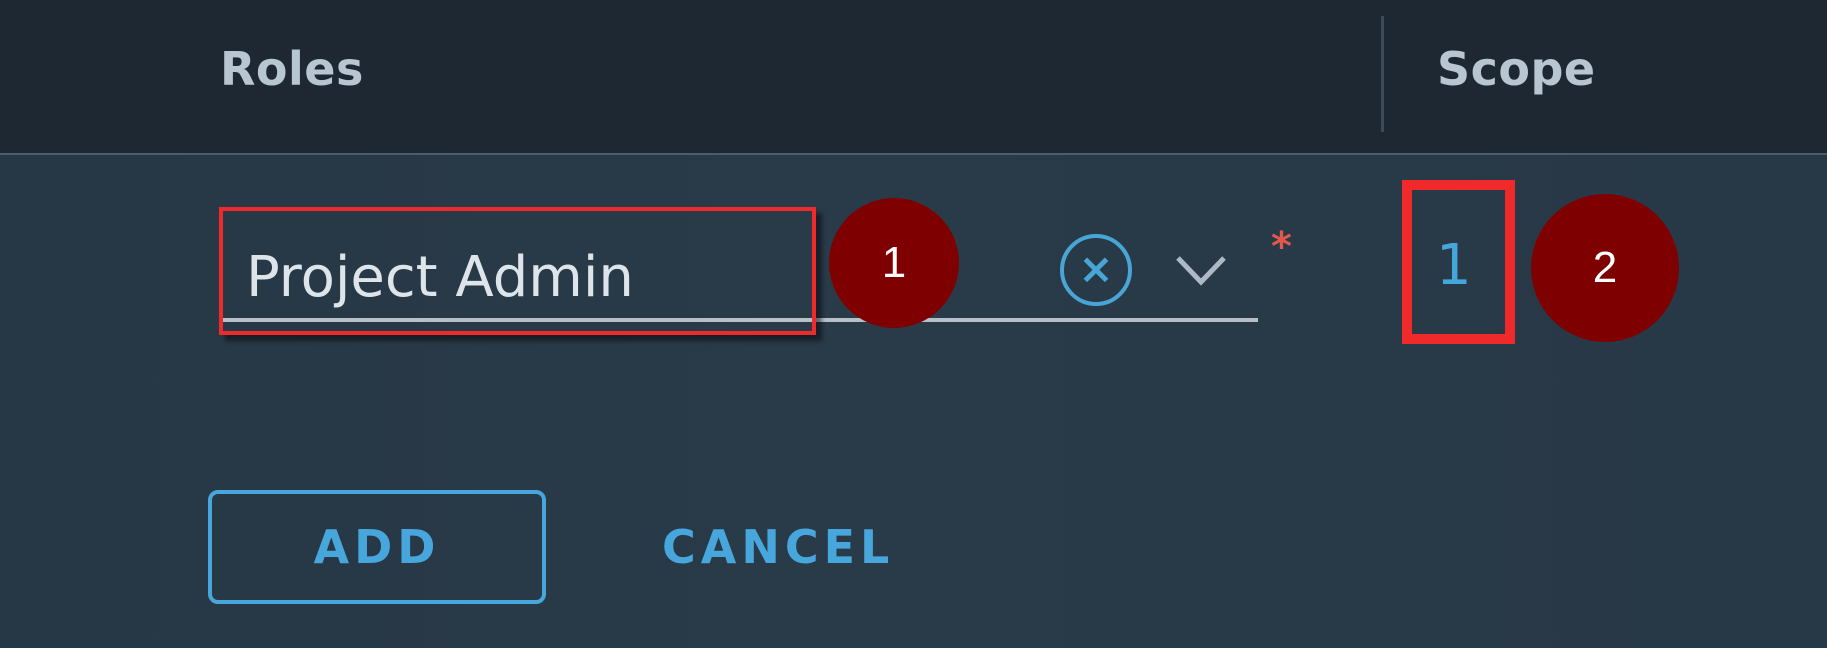  I want to click on role-input-underline, so click(740, 320).